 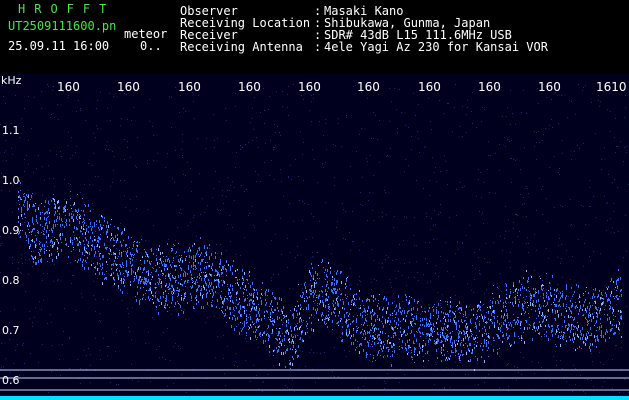 What do you see at coordinates (11, 80) in the screenshot?
I see `y-unit-label: kHz` at bounding box center [11, 80].